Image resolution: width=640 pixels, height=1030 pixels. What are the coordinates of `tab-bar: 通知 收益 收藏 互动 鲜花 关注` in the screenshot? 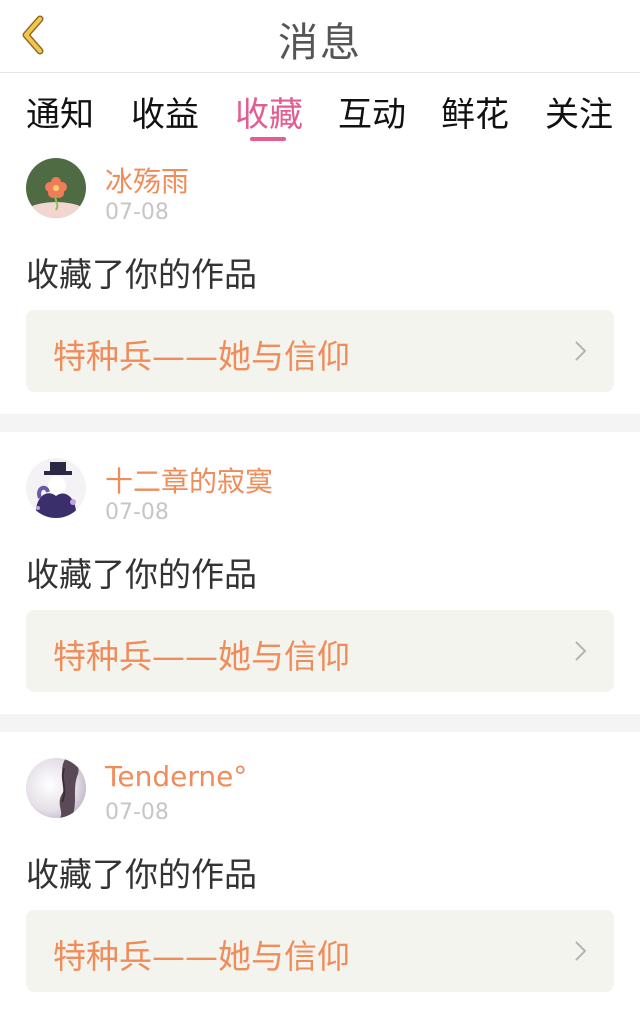 It's located at (320, 109).